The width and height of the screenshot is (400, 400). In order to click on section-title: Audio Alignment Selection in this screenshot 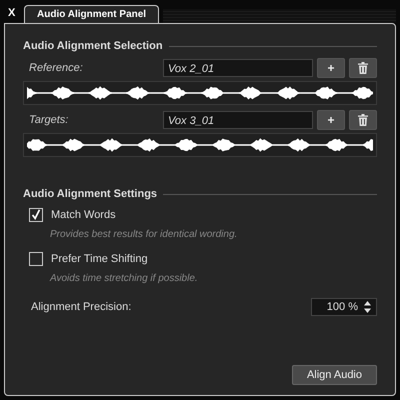, I will do `click(93, 46)`.